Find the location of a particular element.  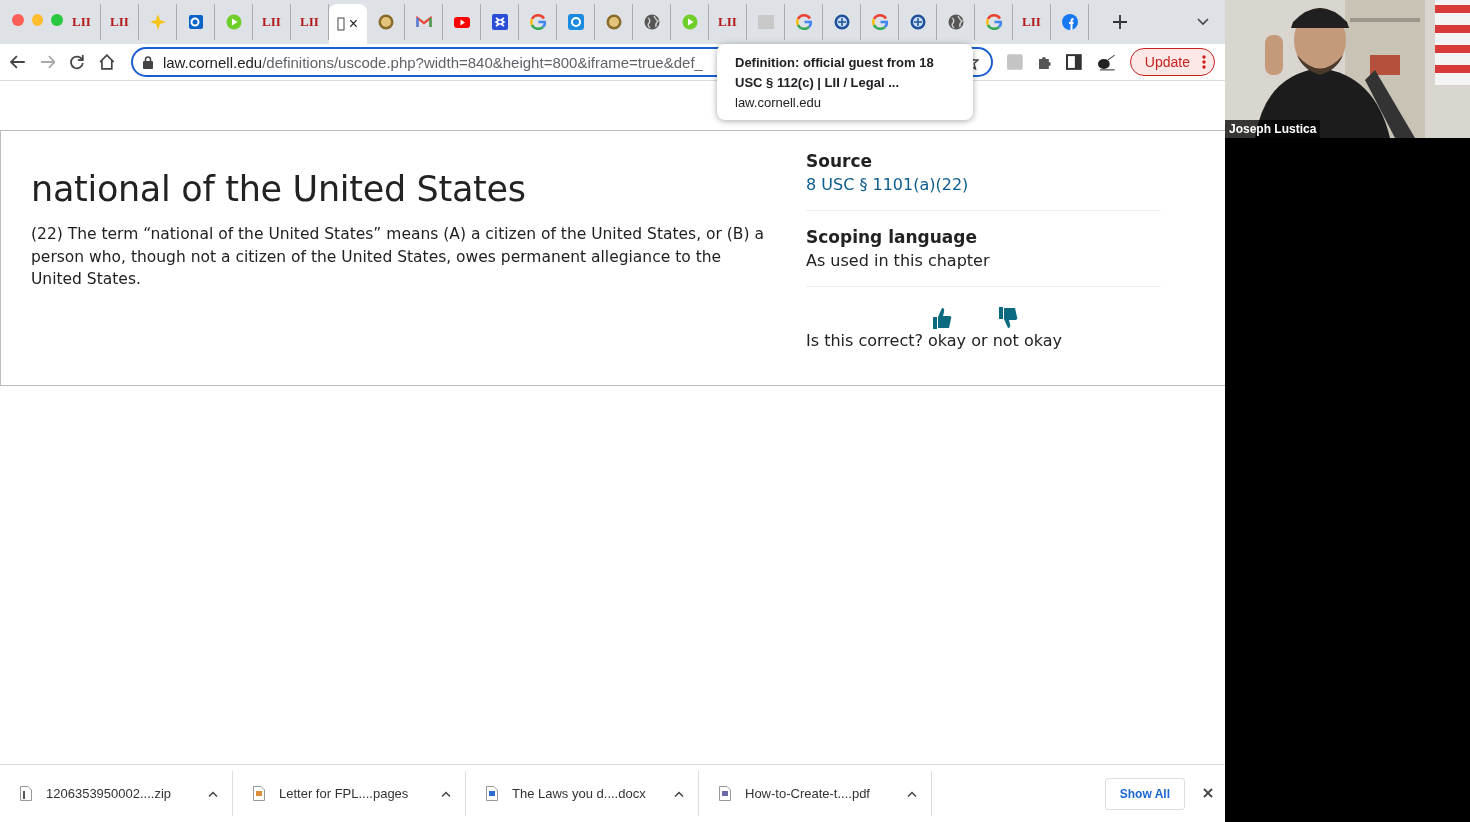

show-all-button: Show All is located at coordinates (1144, 793).